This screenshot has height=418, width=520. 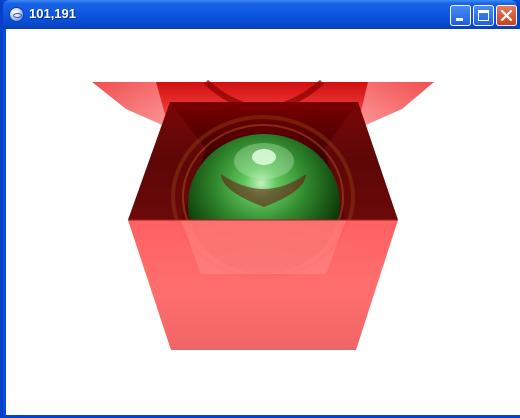 What do you see at coordinates (52, 13) in the screenshot?
I see `window-title: 101,191` at bounding box center [52, 13].